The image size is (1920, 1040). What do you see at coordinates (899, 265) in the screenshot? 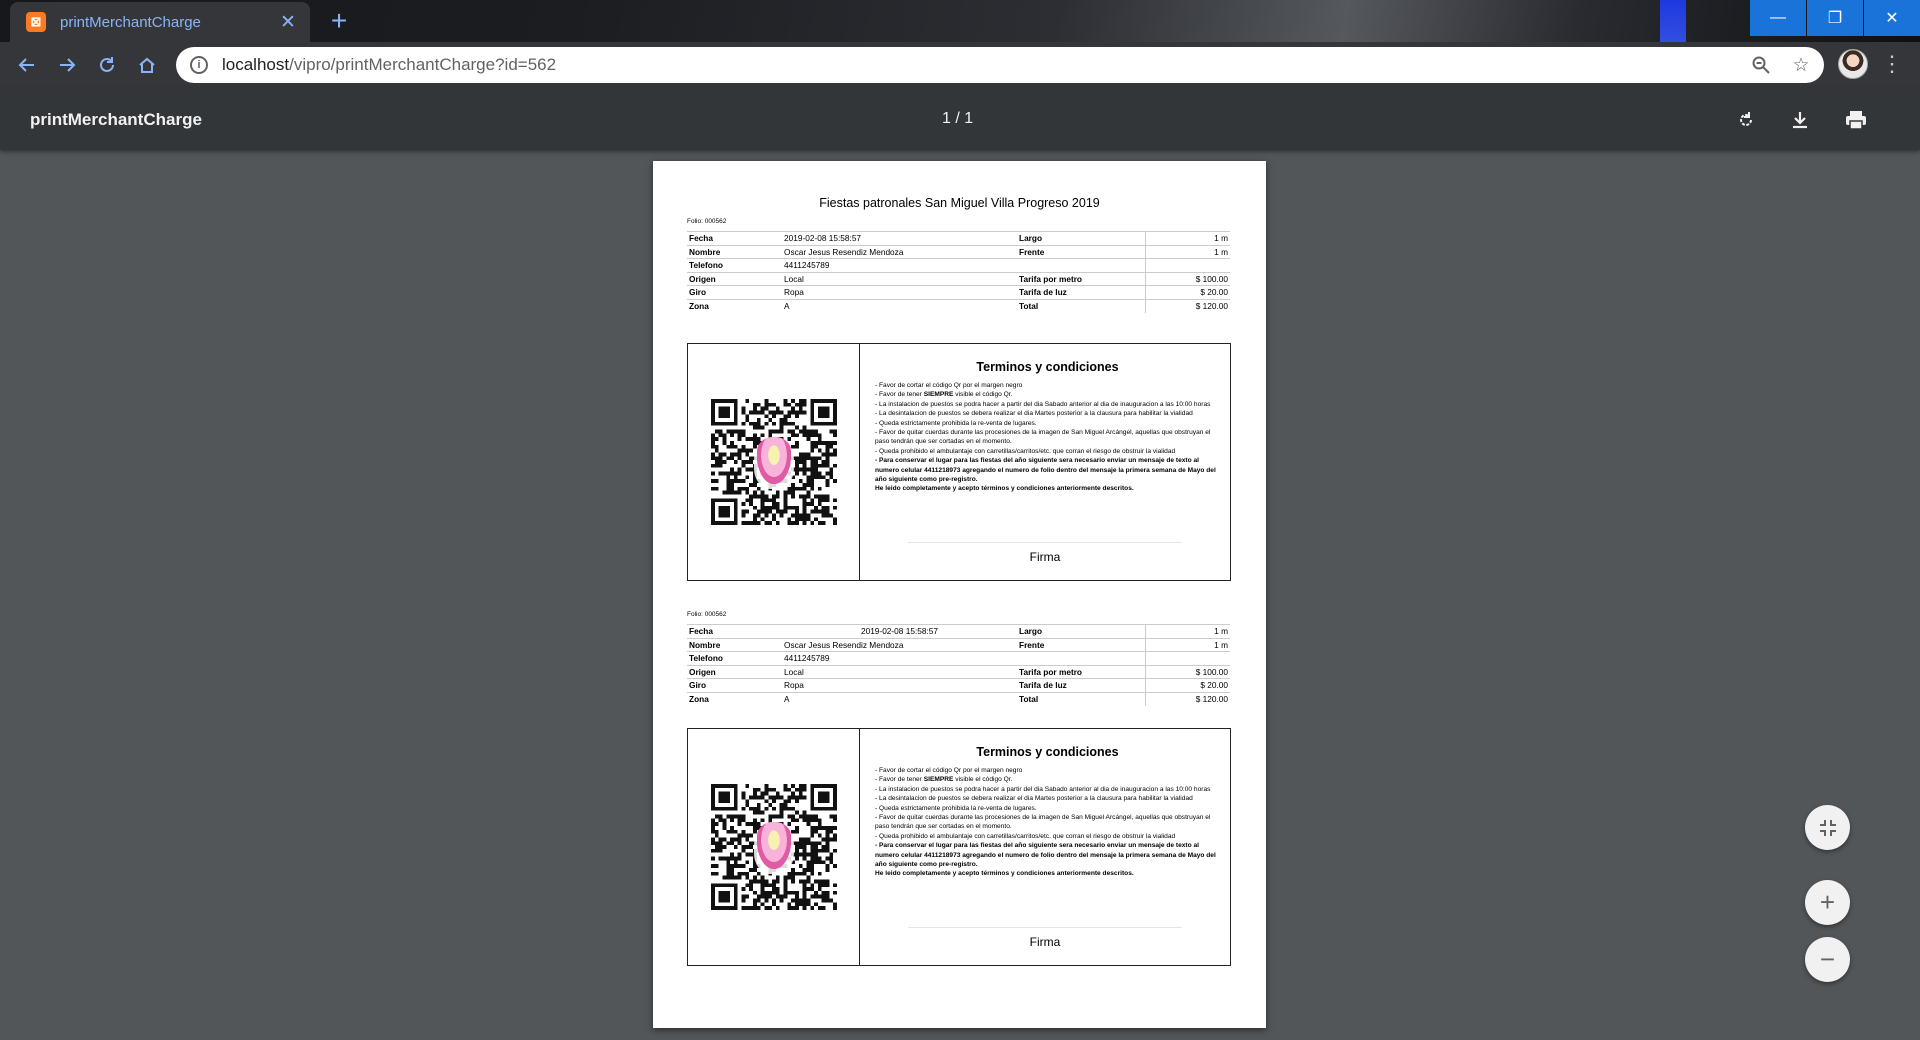
I see `row-value: 4411245789` at bounding box center [899, 265].